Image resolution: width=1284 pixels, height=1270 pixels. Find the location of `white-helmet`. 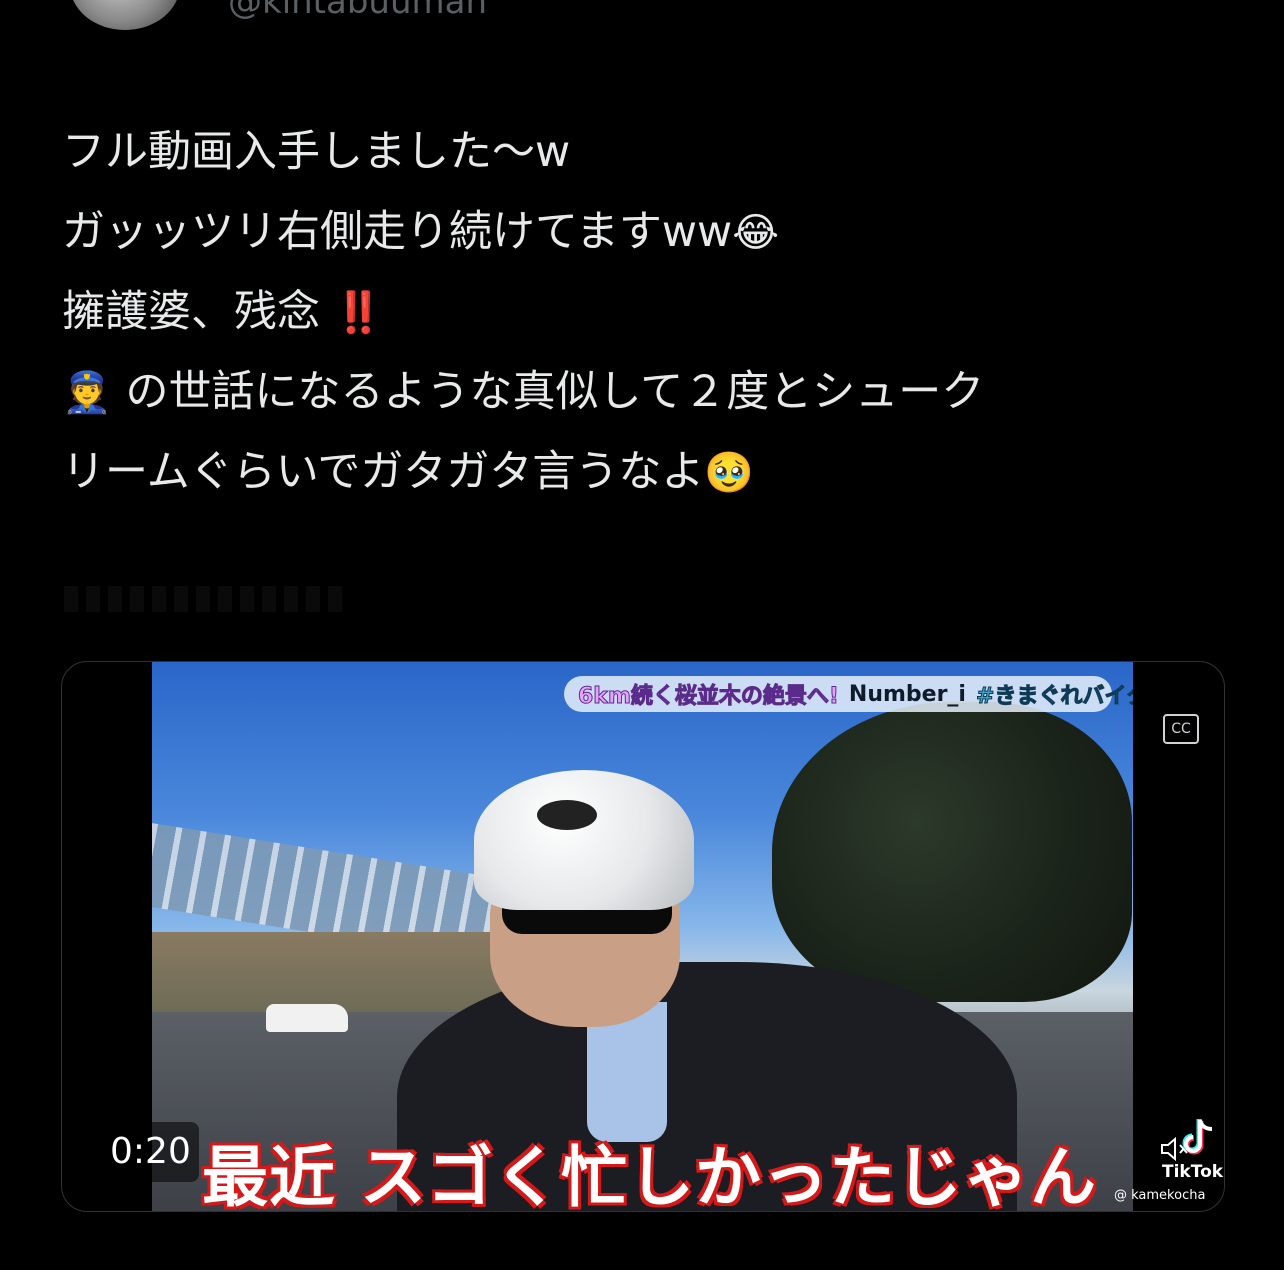

white-helmet is located at coordinates (584, 840).